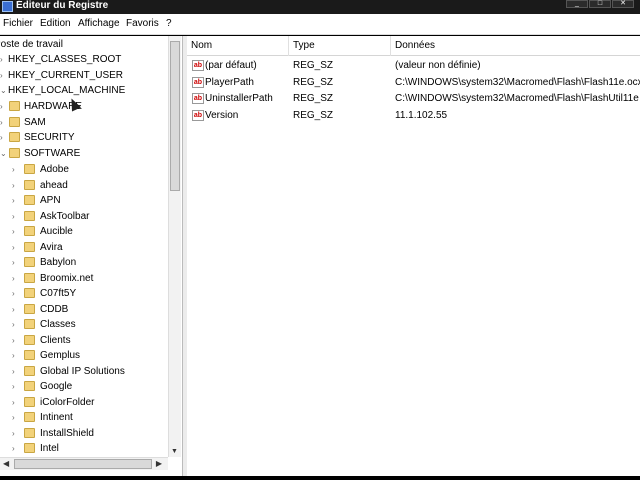 The height and width of the screenshot is (480, 640). What do you see at coordinates (99, 24) in the screenshot?
I see `menu-affichage: Affichage` at bounding box center [99, 24].